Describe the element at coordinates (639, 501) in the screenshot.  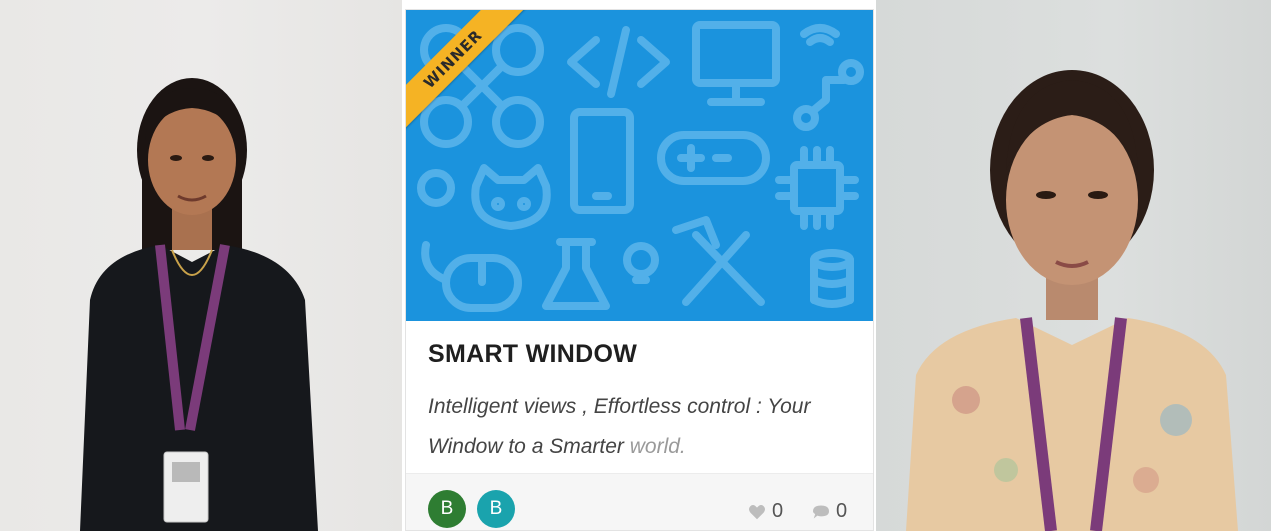
I see `card-footer: B B 0 0` at that location.